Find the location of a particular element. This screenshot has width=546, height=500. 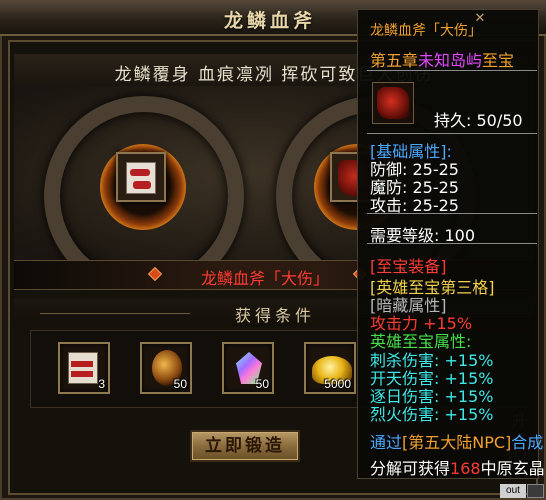

via-suffix: 合成 is located at coordinates (527, 442).